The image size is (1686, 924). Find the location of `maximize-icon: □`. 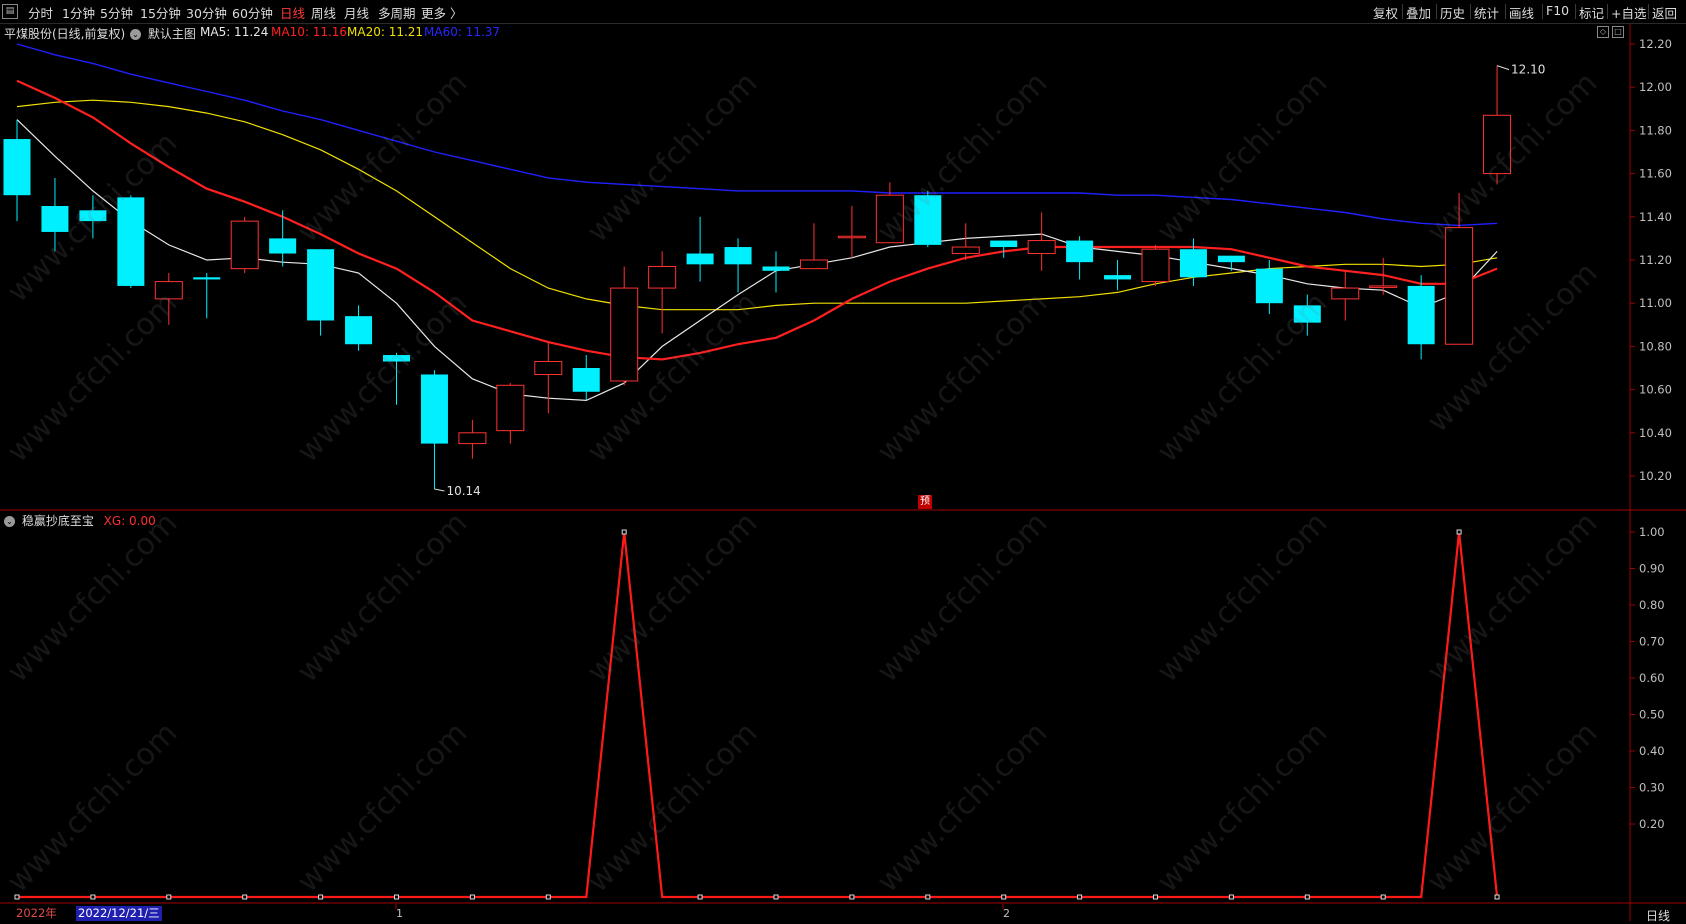

maximize-icon: □ is located at coordinates (1618, 32).